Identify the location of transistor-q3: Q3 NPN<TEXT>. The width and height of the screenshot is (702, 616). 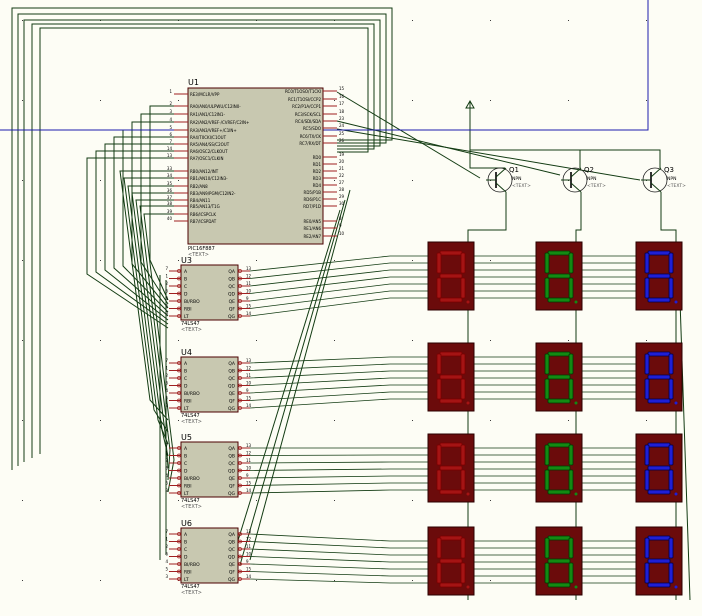
(663, 179).